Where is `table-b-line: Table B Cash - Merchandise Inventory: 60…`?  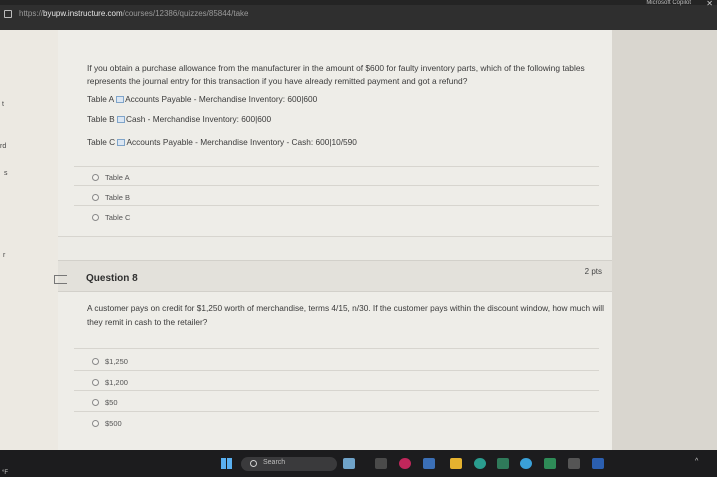
table-b-line: Table B Cash - Merchandise Inventory: 60… is located at coordinates (179, 119).